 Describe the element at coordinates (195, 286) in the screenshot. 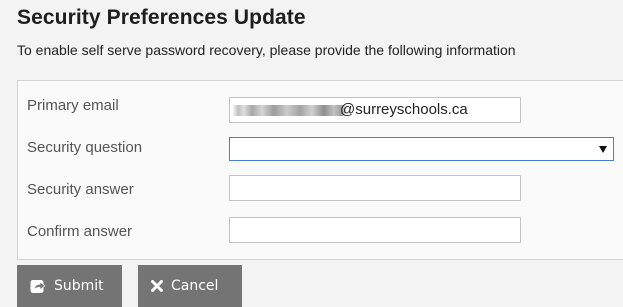

I see `cancel-button-label: Cancel` at that location.